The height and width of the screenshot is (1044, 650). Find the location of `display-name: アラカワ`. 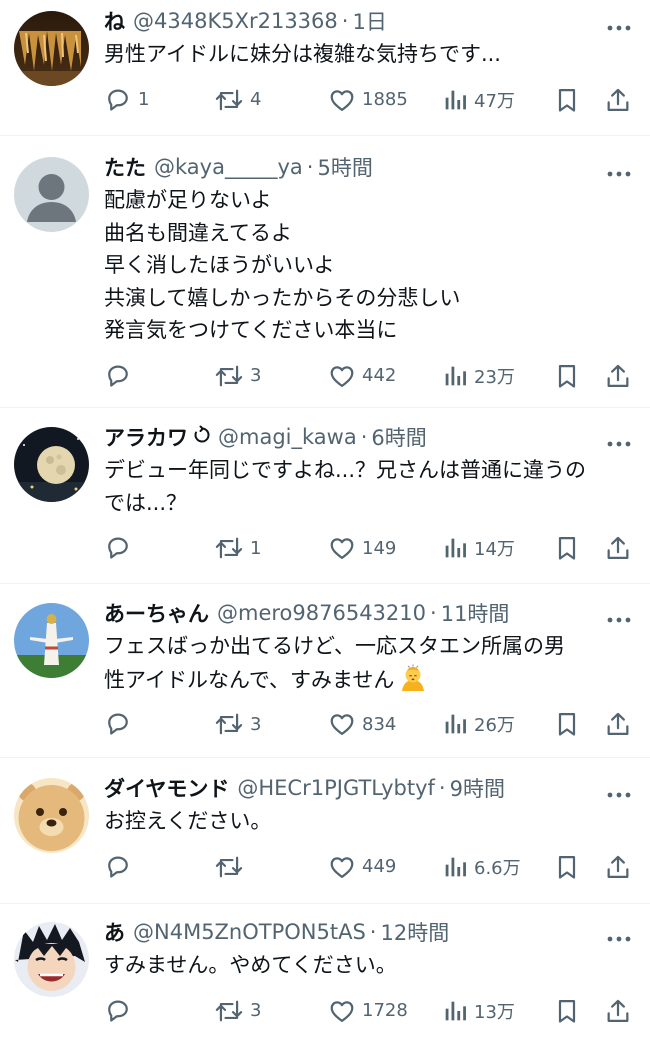

display-name: アラカワ is located at coordinates (146, 437).